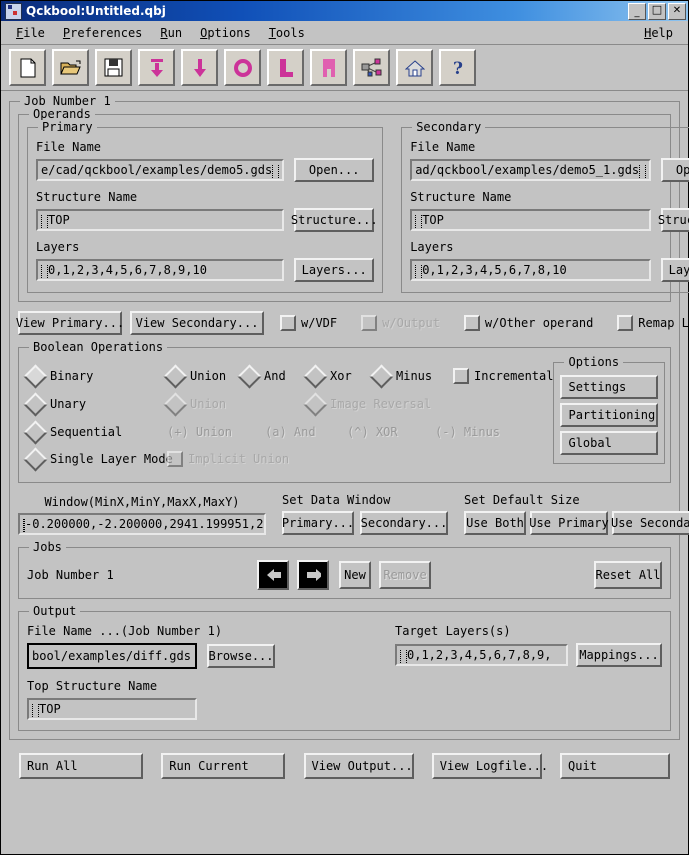  I want to click on union-op-button, so click(242, 67).